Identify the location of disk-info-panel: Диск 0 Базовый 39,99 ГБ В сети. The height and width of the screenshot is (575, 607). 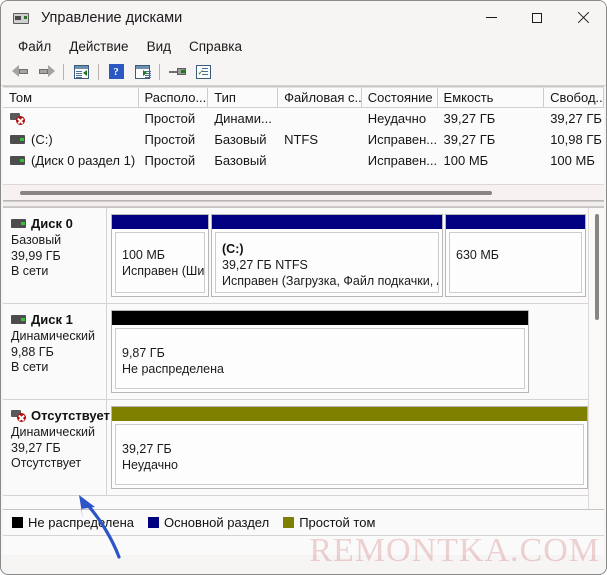
(55, 255).